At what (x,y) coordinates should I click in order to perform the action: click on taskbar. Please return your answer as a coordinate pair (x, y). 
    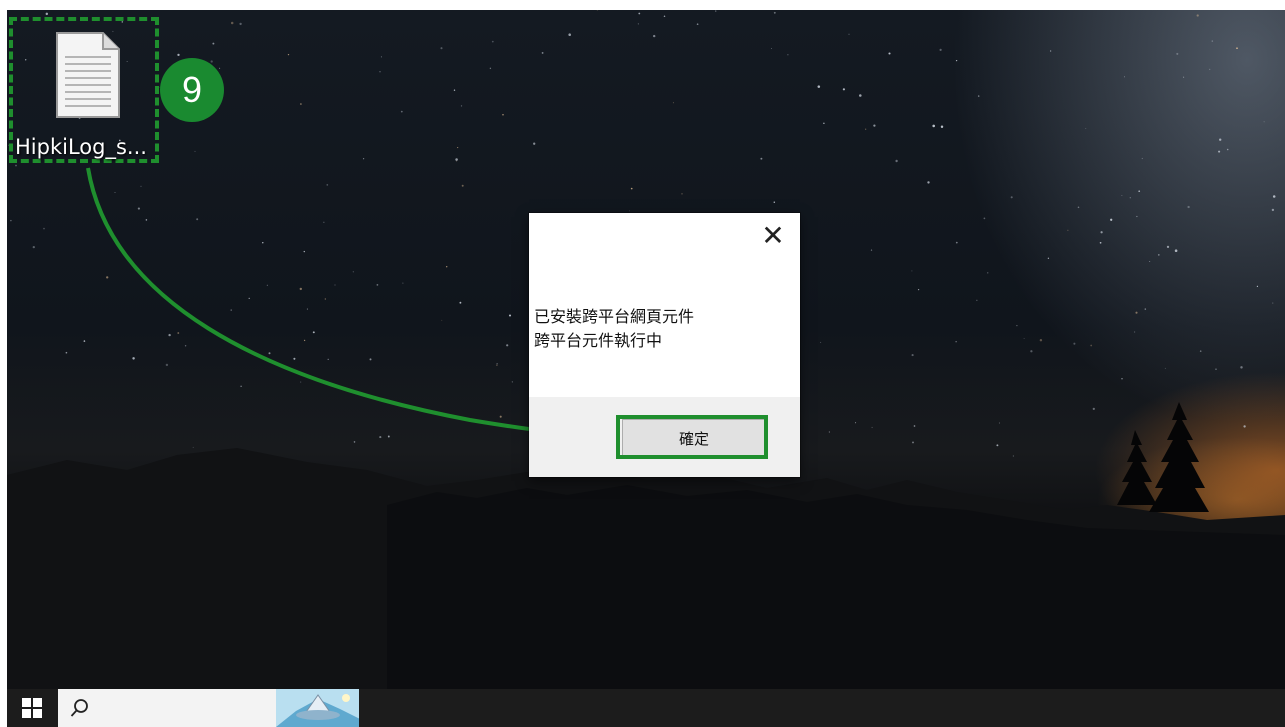
    Looking at the image, I should click on (646, 708).